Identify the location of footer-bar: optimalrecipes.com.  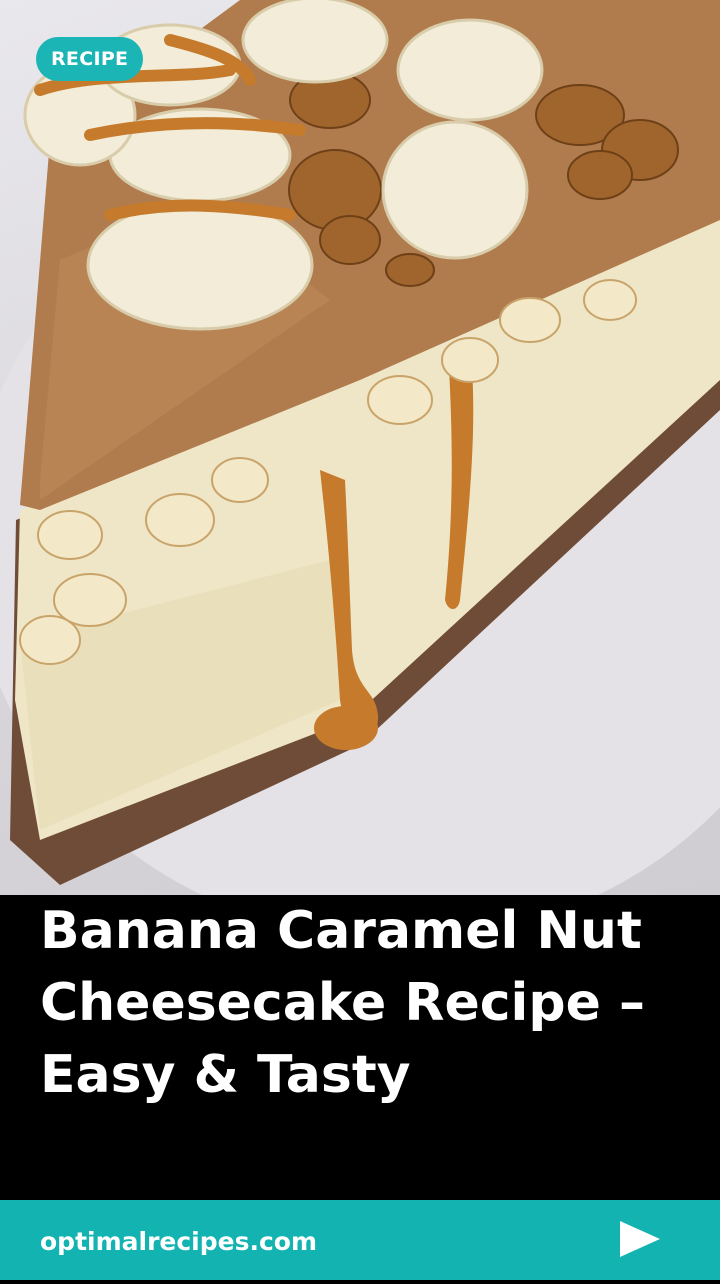
(360, 1240).